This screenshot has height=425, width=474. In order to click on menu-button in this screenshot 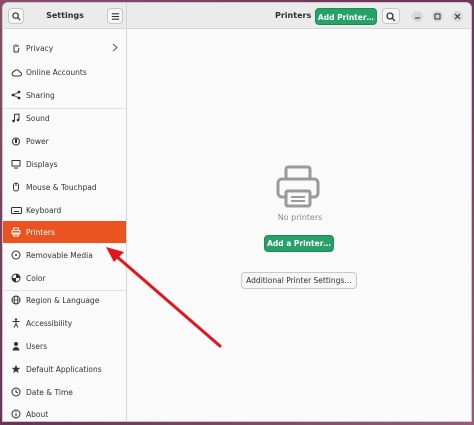, I will do `click(115, 16)`.